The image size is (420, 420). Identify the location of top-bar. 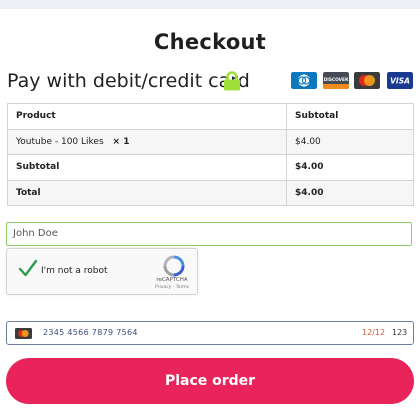
(210, 4).